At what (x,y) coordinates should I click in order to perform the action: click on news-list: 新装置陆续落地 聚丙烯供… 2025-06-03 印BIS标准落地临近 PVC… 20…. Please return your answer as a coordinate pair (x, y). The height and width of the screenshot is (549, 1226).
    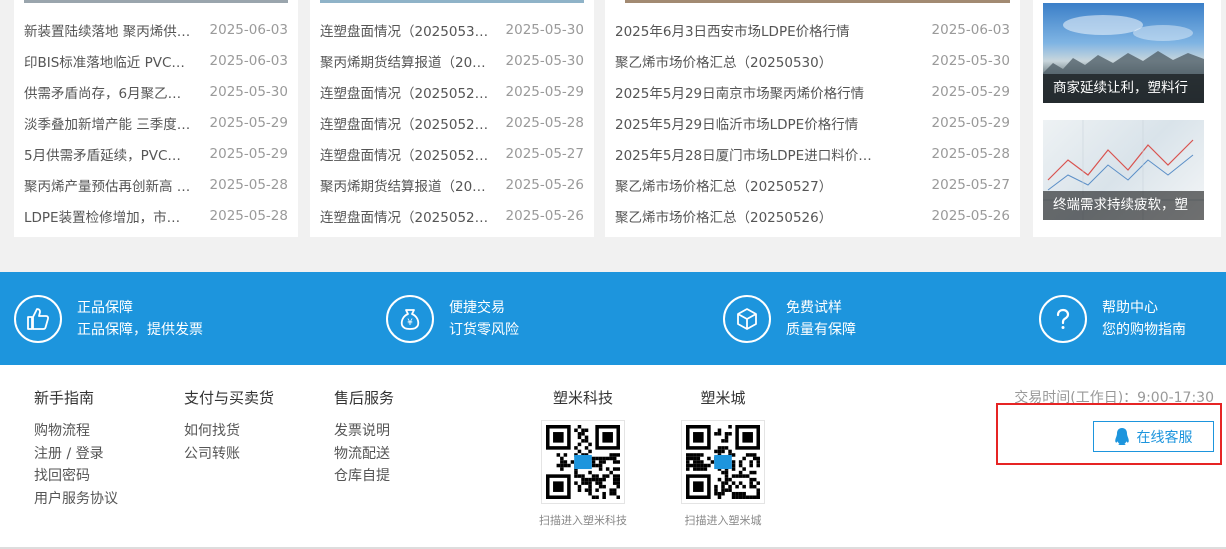
    Looking at the image, I should click on (156, 122).